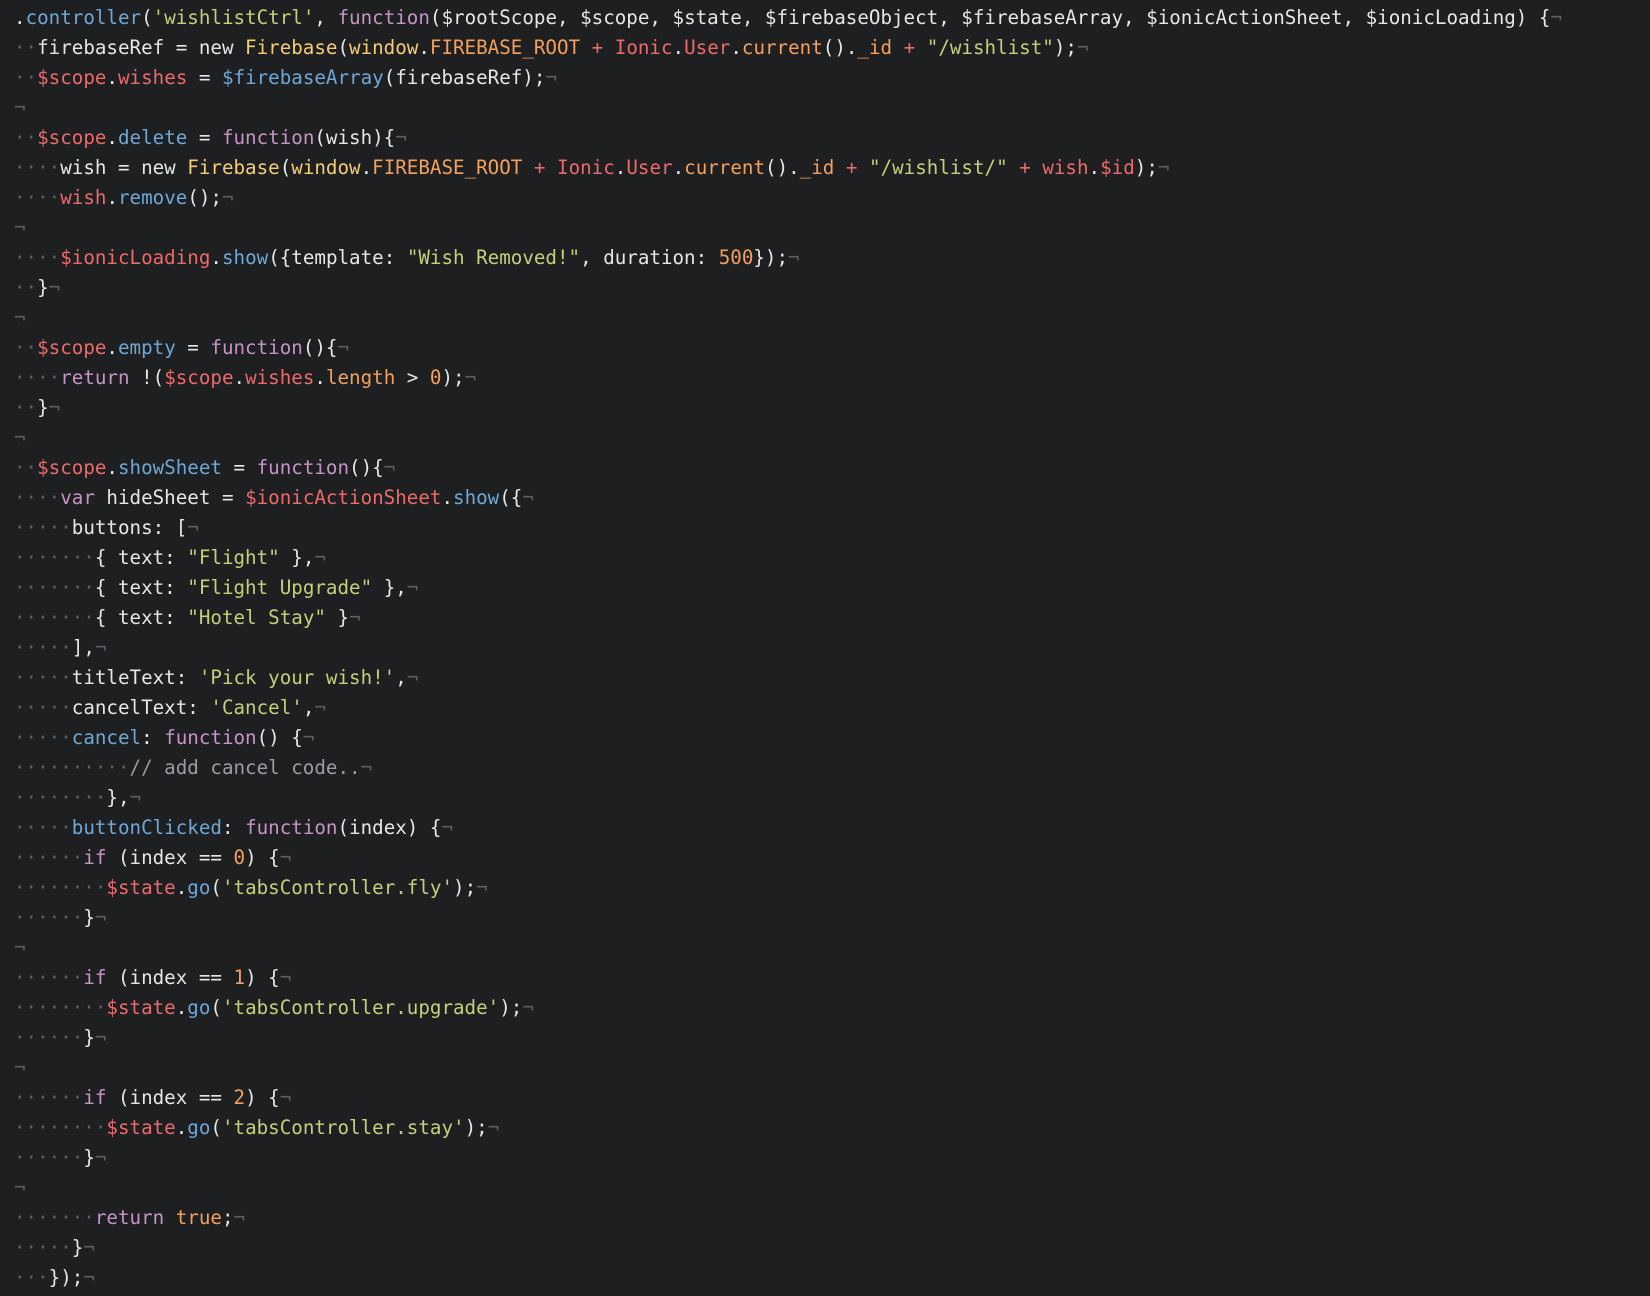 Image resolution: width=1650 pixels, height=1296 pixels. What do you see at coordinates (1117, 167) in the screenshot?
I see `code-token: $id` at bounding box center [1117, 167].